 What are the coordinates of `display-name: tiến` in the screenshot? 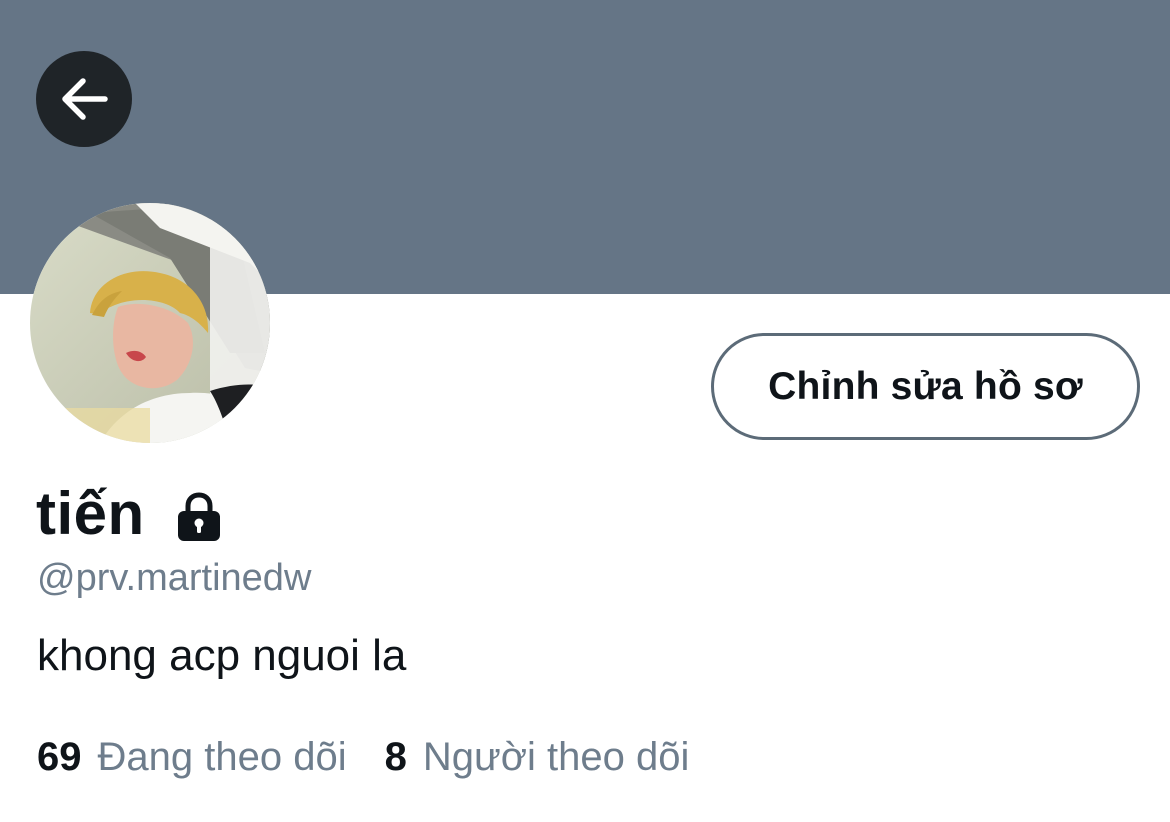 It's located at (90, 513).